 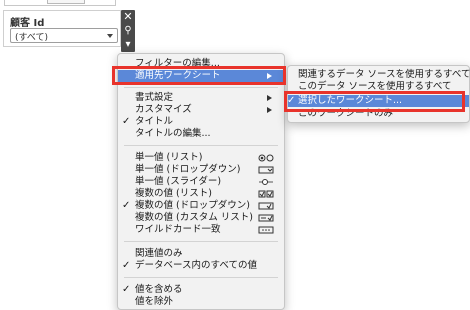 I want to click on menu-item-exclude-values: 値を除外, so click(x=201, y=302).